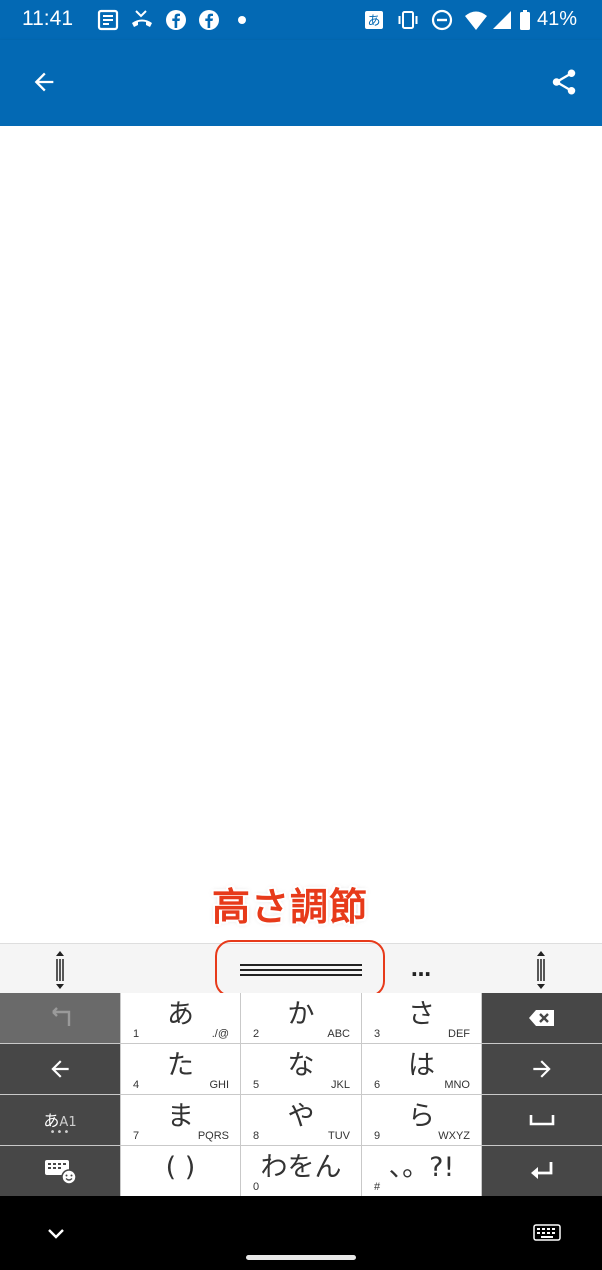 This screenshot has width=602, height=1270. Describe the element at coordinates (421, 1120) in the screenshot. I see `key-ra-row: ら 9 WXYZ` at that location.